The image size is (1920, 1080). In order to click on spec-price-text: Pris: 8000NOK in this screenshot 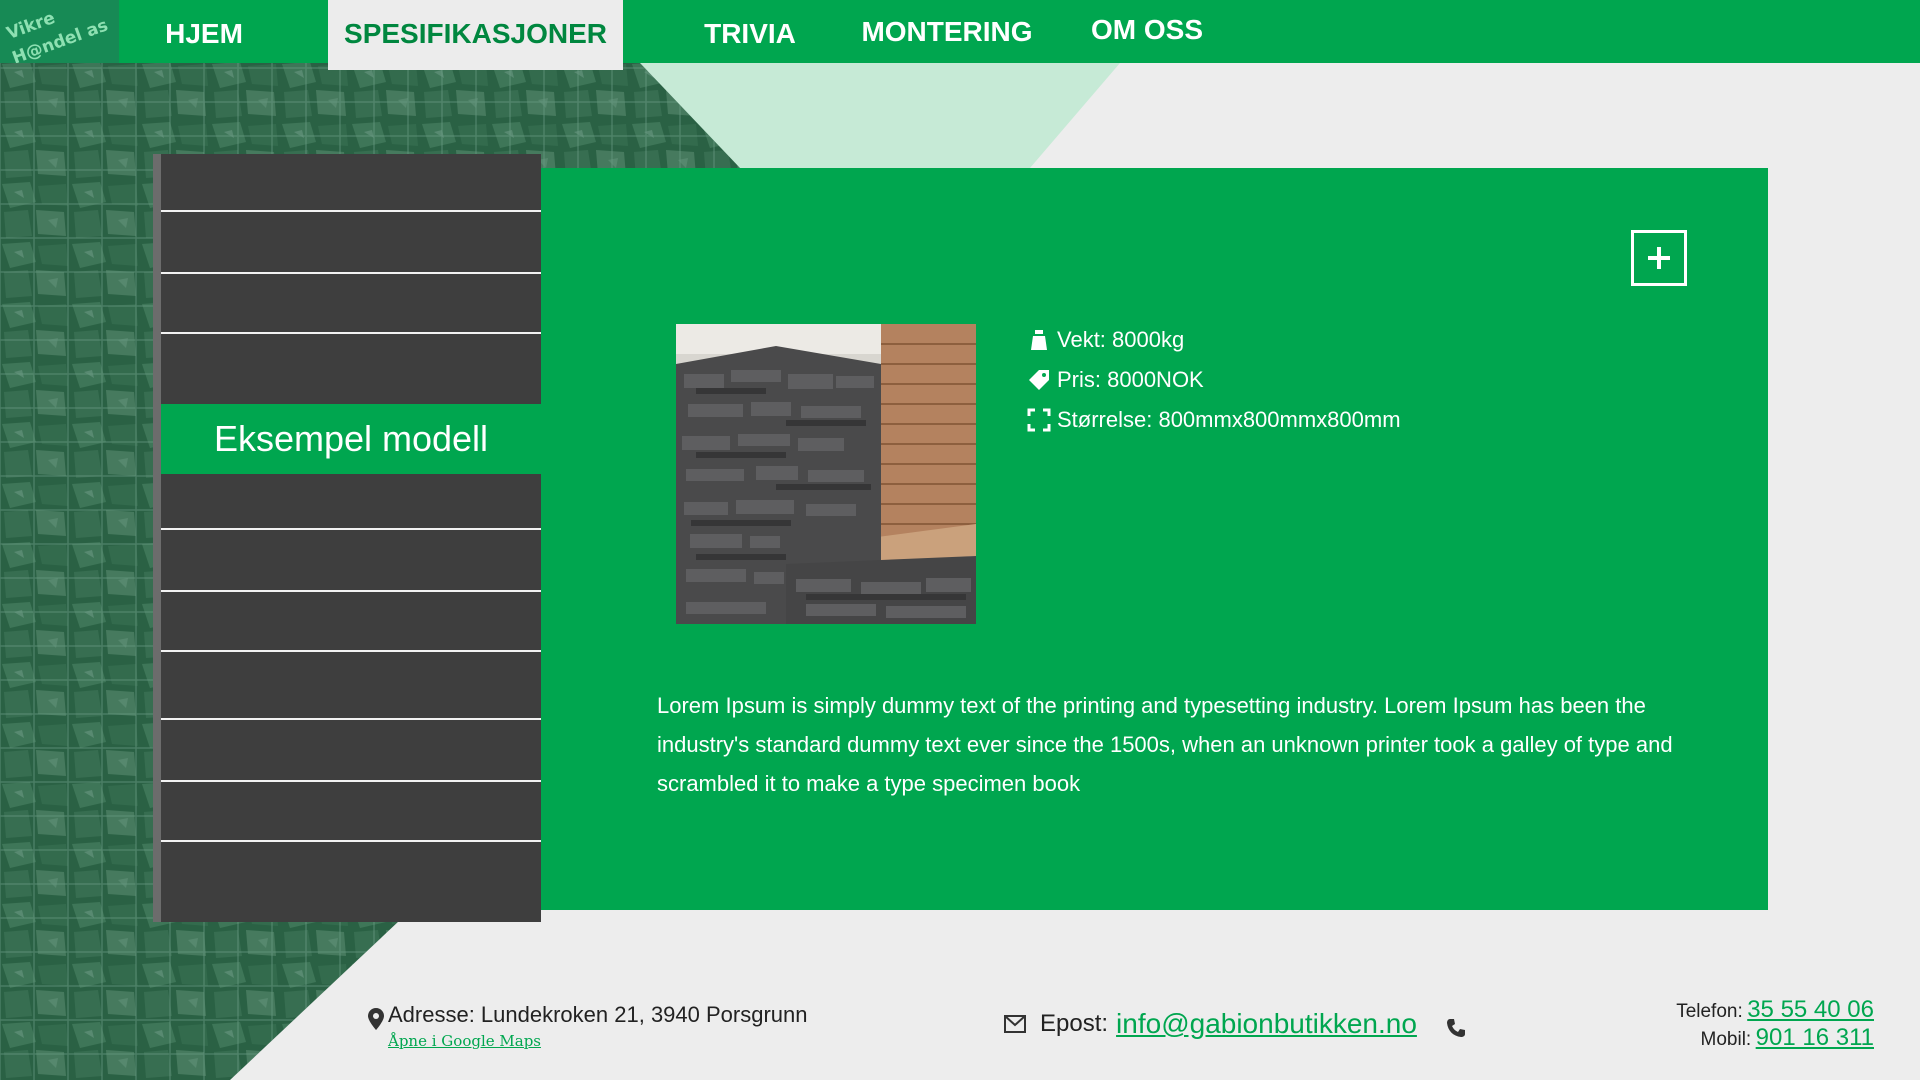, I will do `click(1130, 379)`.